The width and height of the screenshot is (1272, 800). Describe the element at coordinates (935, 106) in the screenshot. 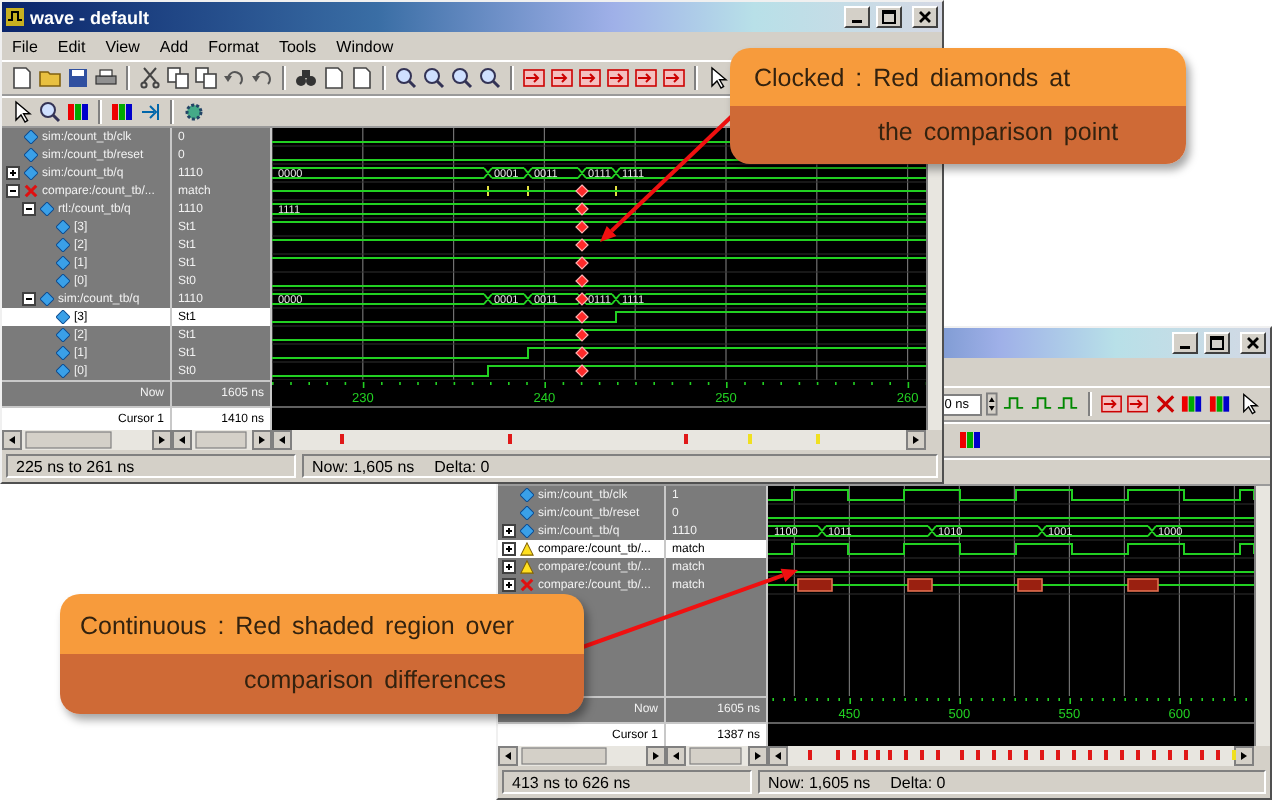

I see `callout-text: Clocked : Red diamonds at the comparison point` at that location.